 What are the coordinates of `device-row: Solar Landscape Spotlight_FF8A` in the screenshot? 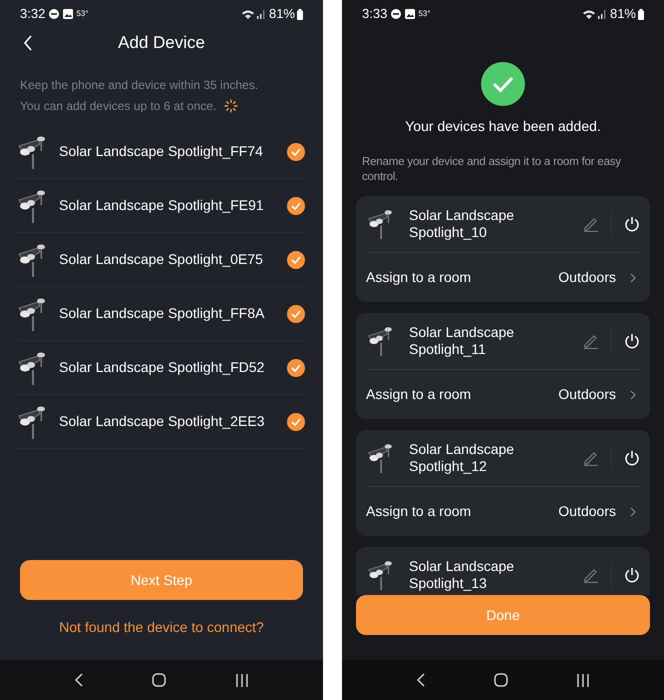 It's located at (161, 314).